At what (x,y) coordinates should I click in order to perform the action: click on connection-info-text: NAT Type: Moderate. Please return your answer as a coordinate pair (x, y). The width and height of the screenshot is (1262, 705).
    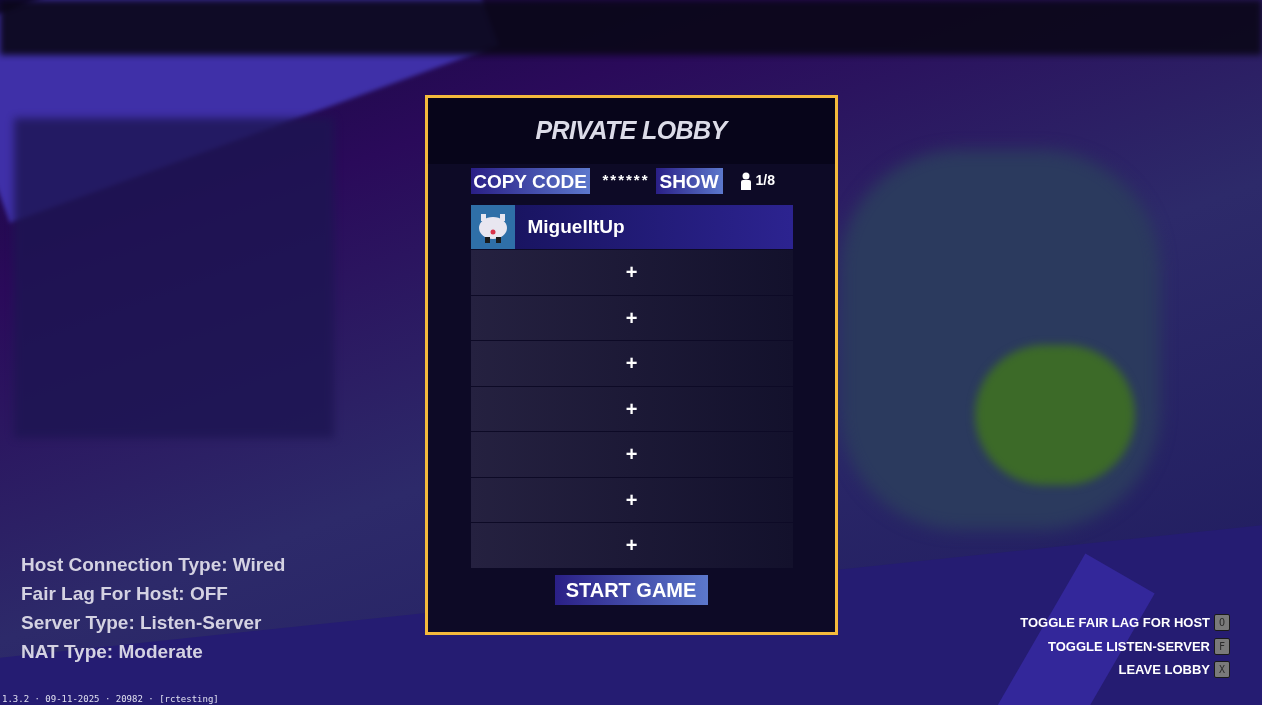
    Looking at the image, I should click on (112, 652).